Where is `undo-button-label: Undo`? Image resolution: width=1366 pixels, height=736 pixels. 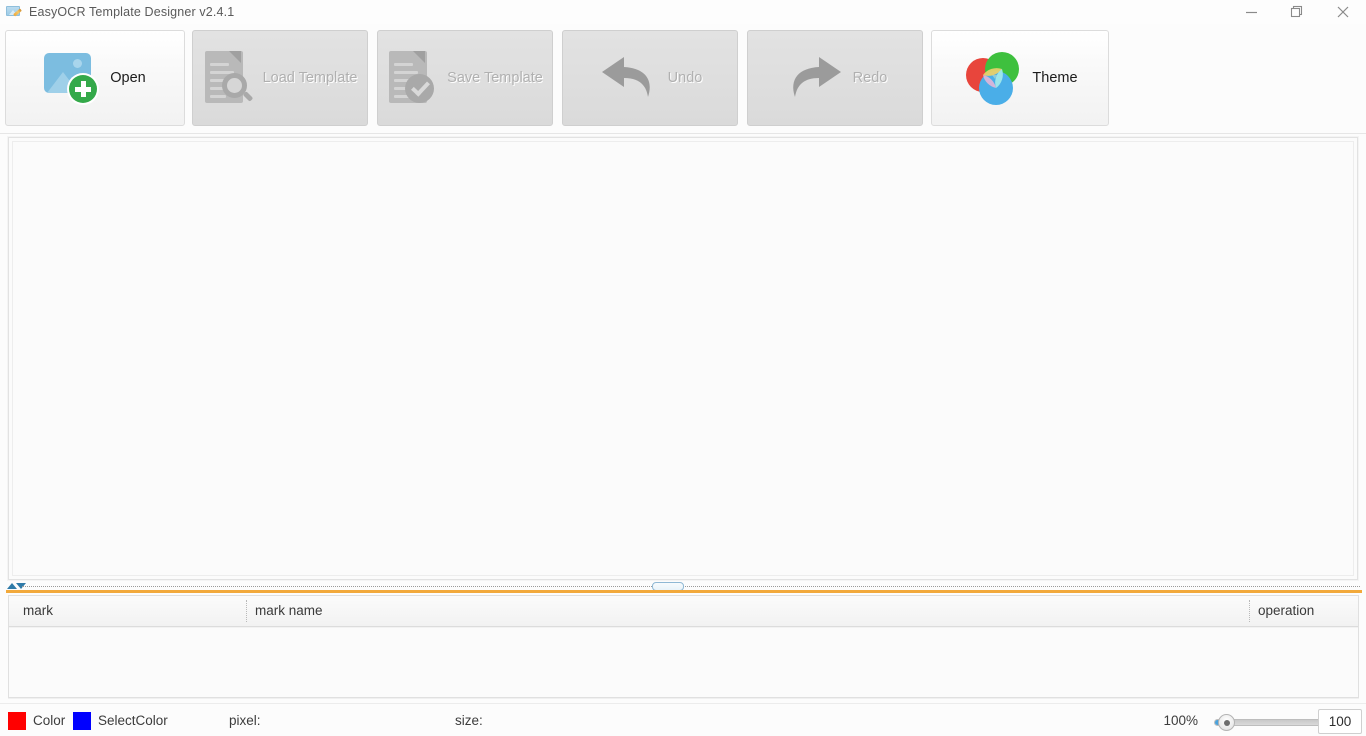
undo-button-label: Undo is located at coordinates (685, 78).